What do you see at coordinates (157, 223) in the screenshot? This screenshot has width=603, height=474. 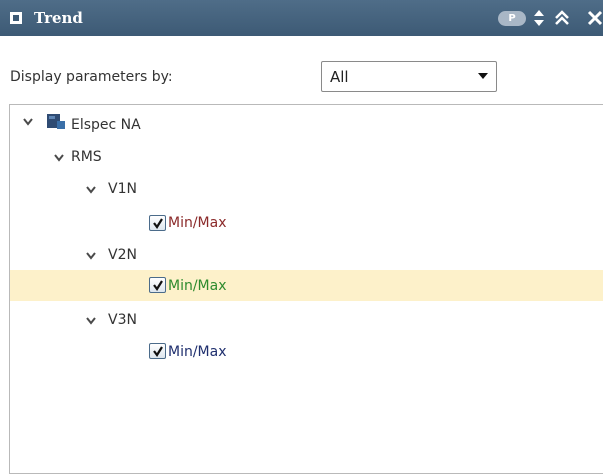 I see `min-max-checkbox-v1n` at bounding box center [157, 223].